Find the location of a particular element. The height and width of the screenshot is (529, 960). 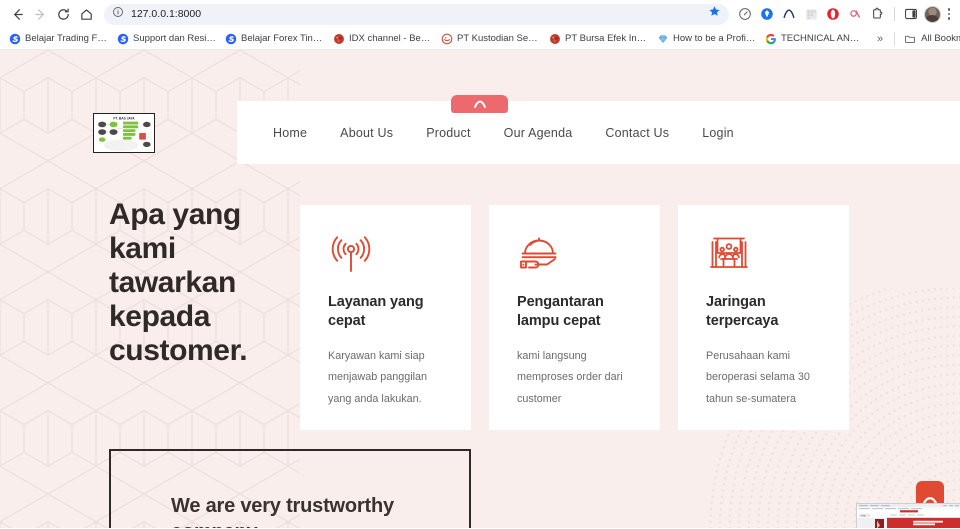

logo-diagram-graphic: PT. BAS JAYA is located at coordinates (124, 133).